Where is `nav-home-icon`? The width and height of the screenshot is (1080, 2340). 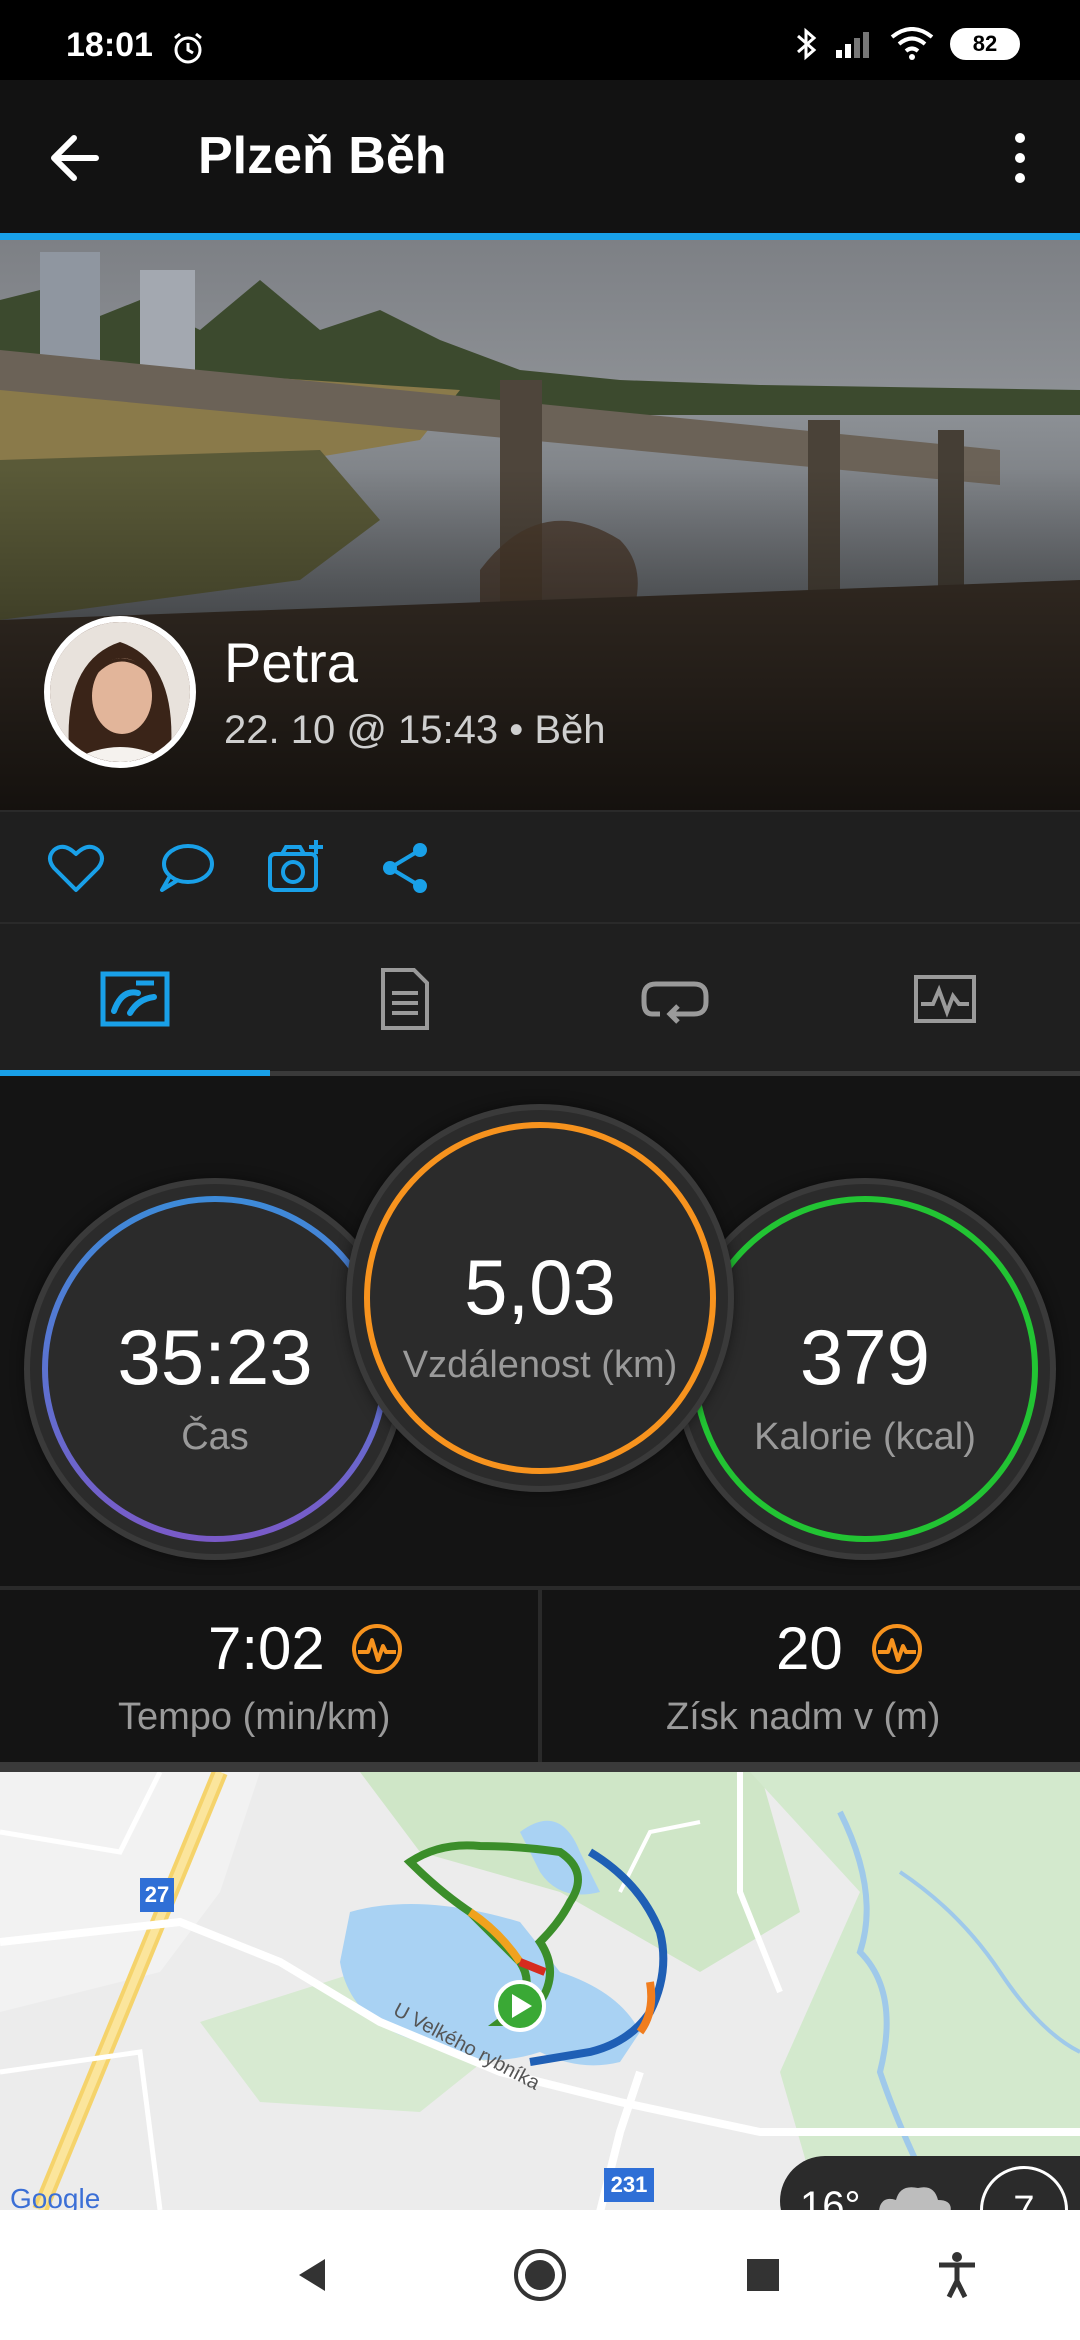
nav-home-icon is located at coordinates (540, 2275).